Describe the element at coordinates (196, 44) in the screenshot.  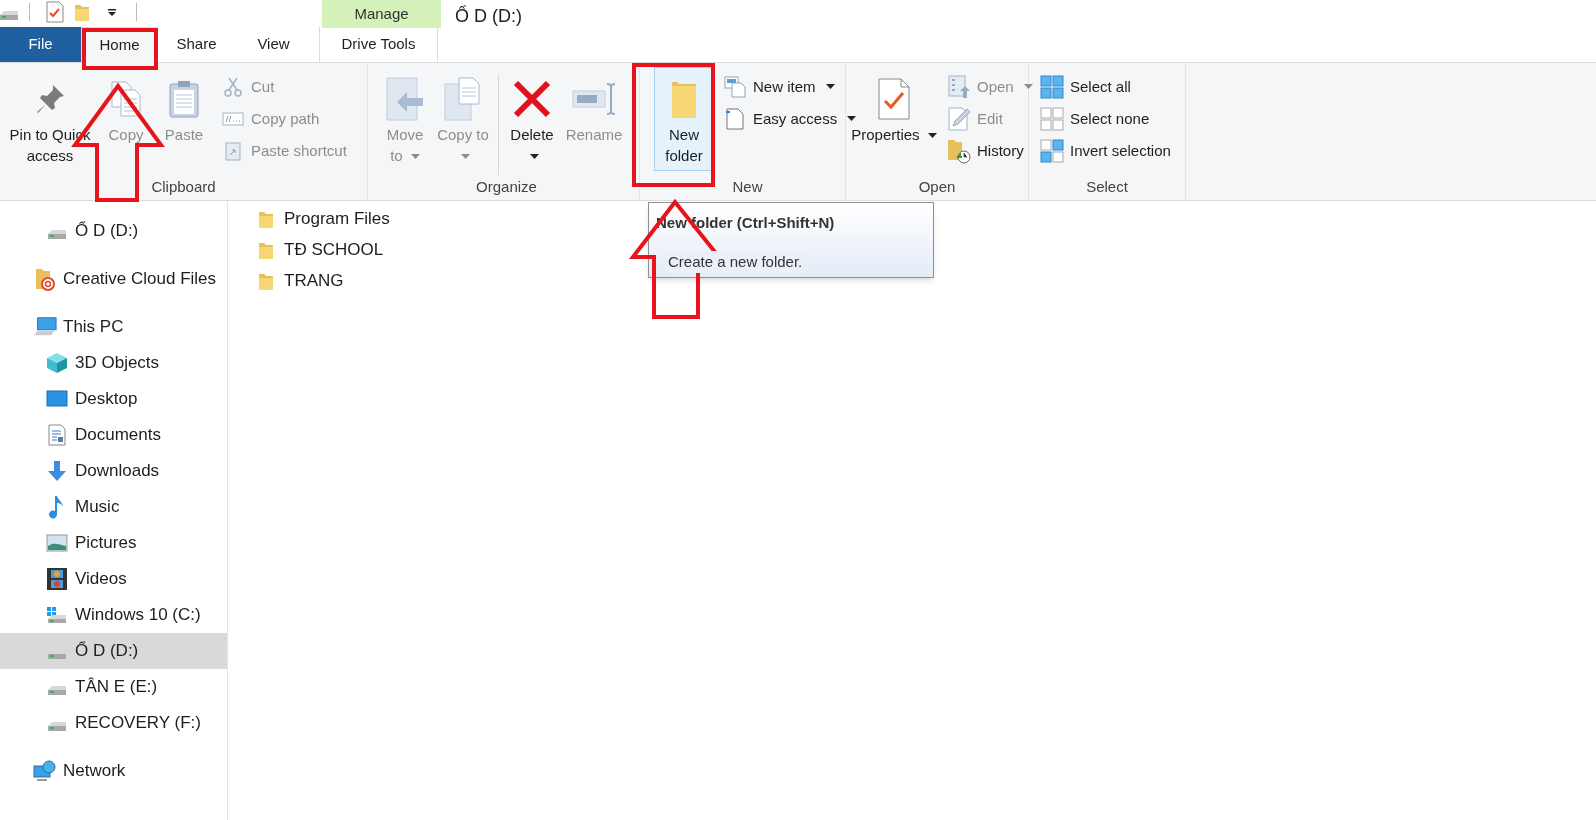
I see `ribbon-tab: Share` at that location.